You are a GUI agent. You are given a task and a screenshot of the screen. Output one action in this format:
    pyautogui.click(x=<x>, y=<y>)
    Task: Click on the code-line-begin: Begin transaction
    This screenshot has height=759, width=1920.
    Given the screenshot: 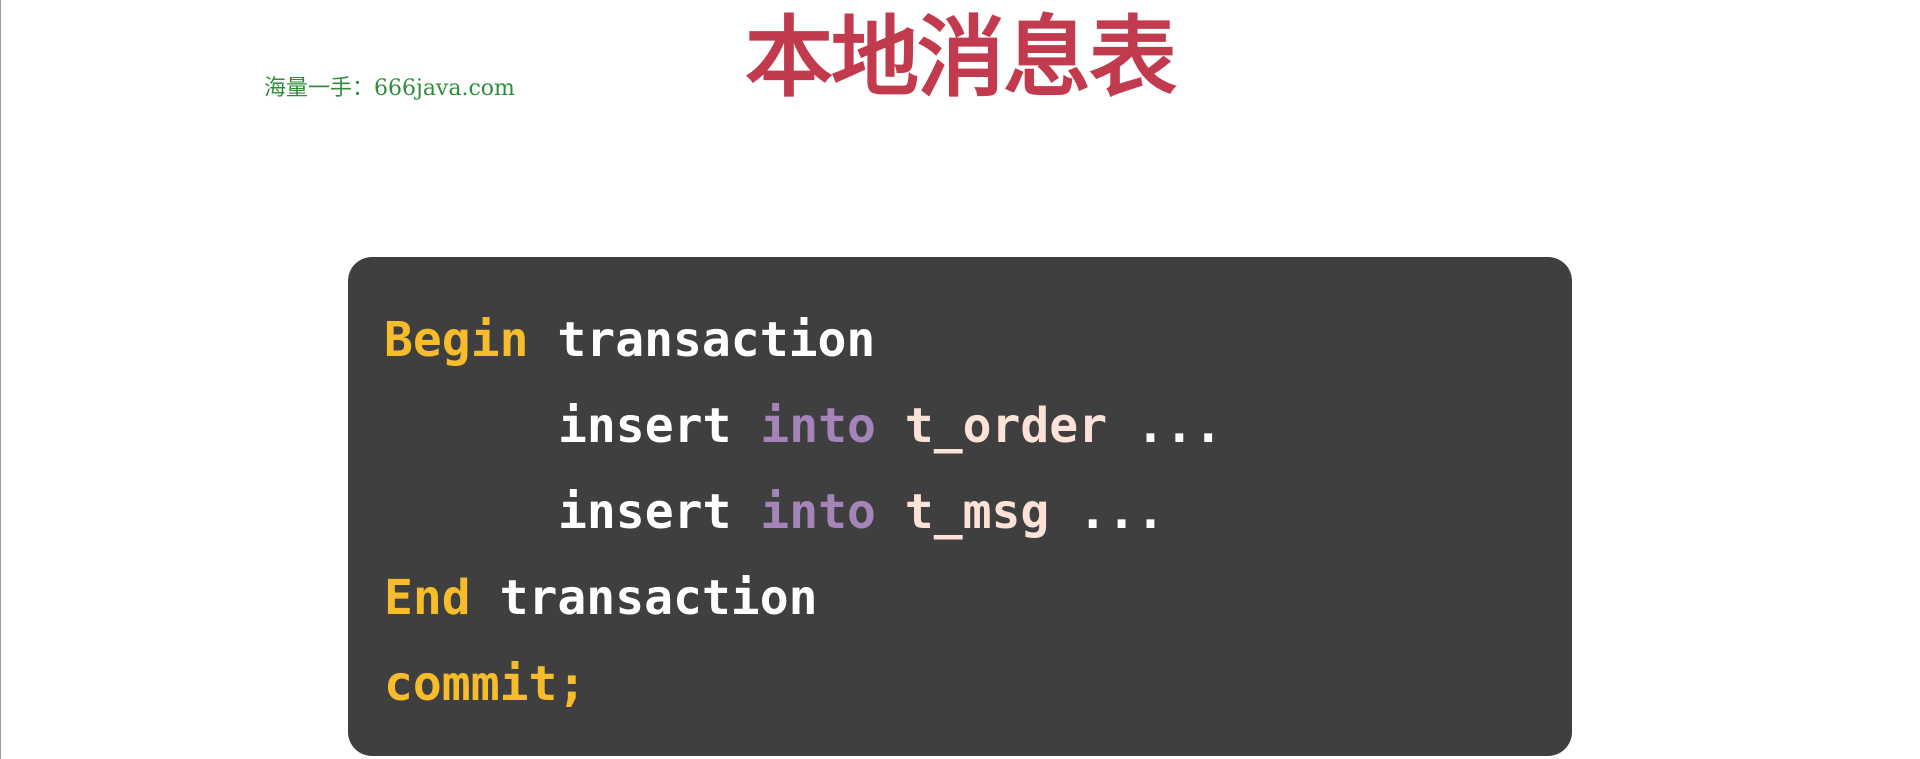 What is the action you would take?
    pyautogui.click(x=978, y=340)
    